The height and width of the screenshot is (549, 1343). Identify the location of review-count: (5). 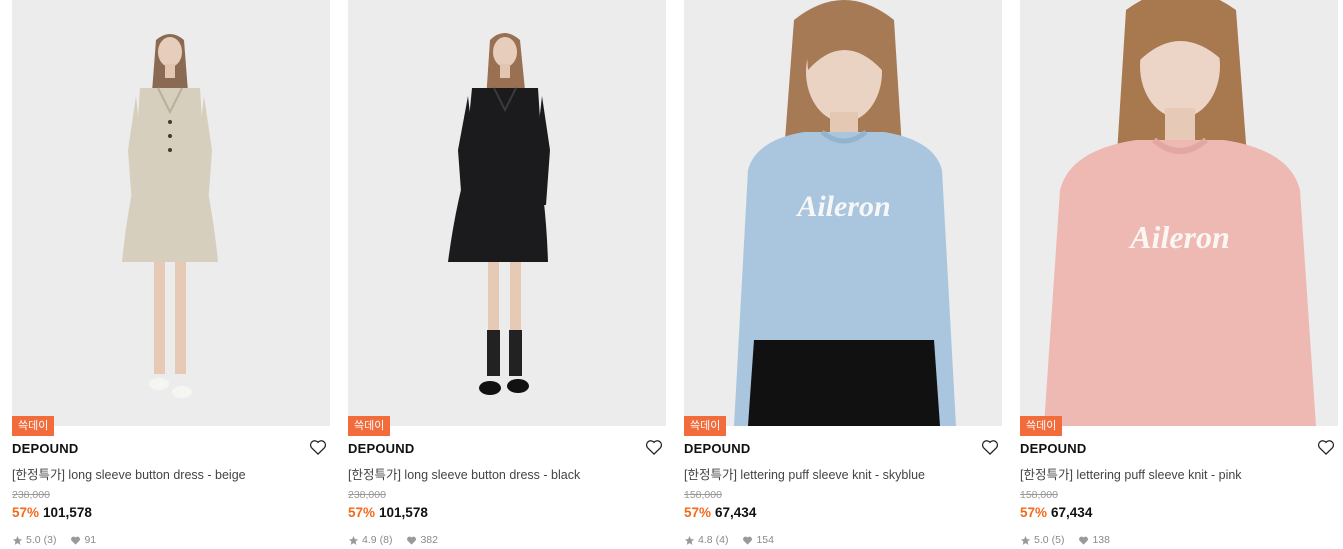
(1058, 540).